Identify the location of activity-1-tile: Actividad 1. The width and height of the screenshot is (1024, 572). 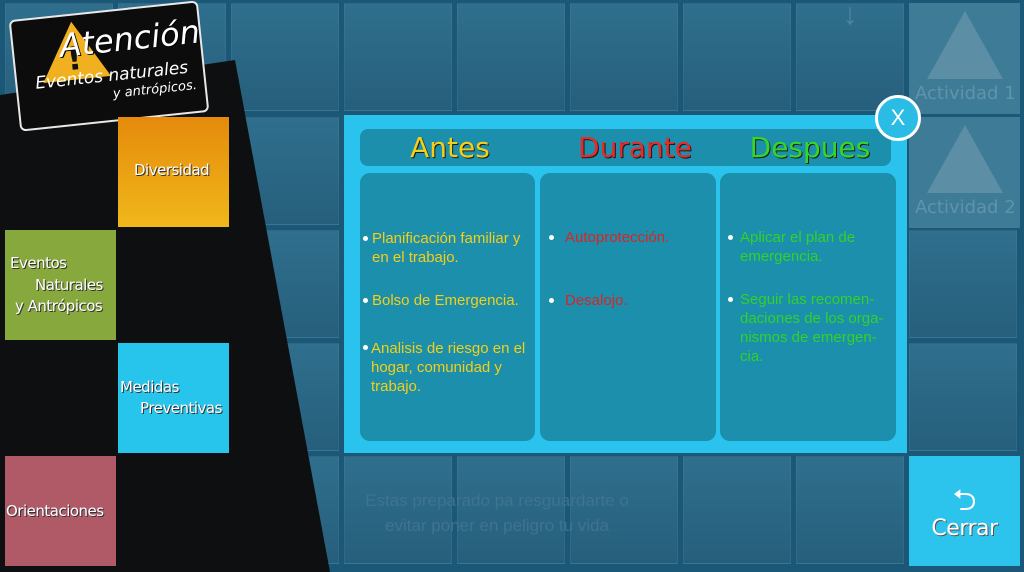
(964, 58).